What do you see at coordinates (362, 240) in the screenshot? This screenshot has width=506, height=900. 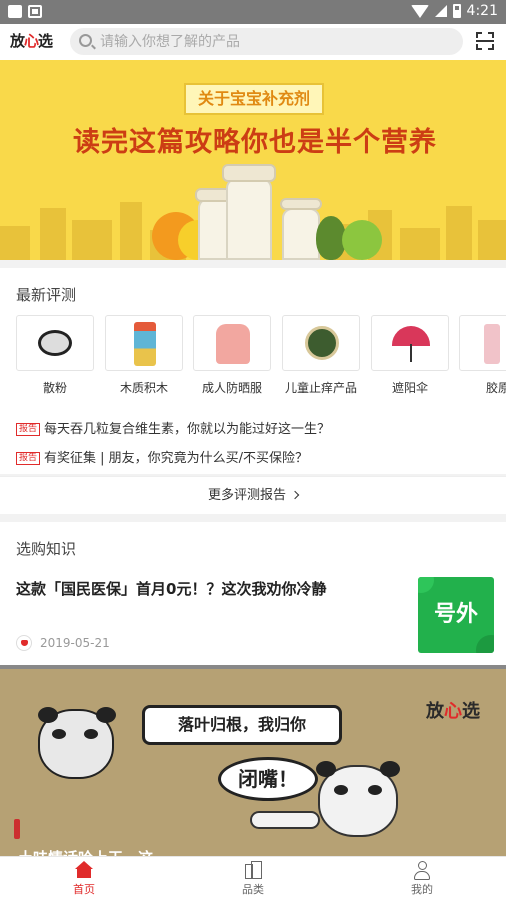 I see `apple-icon` at bounding box center [362, 240].